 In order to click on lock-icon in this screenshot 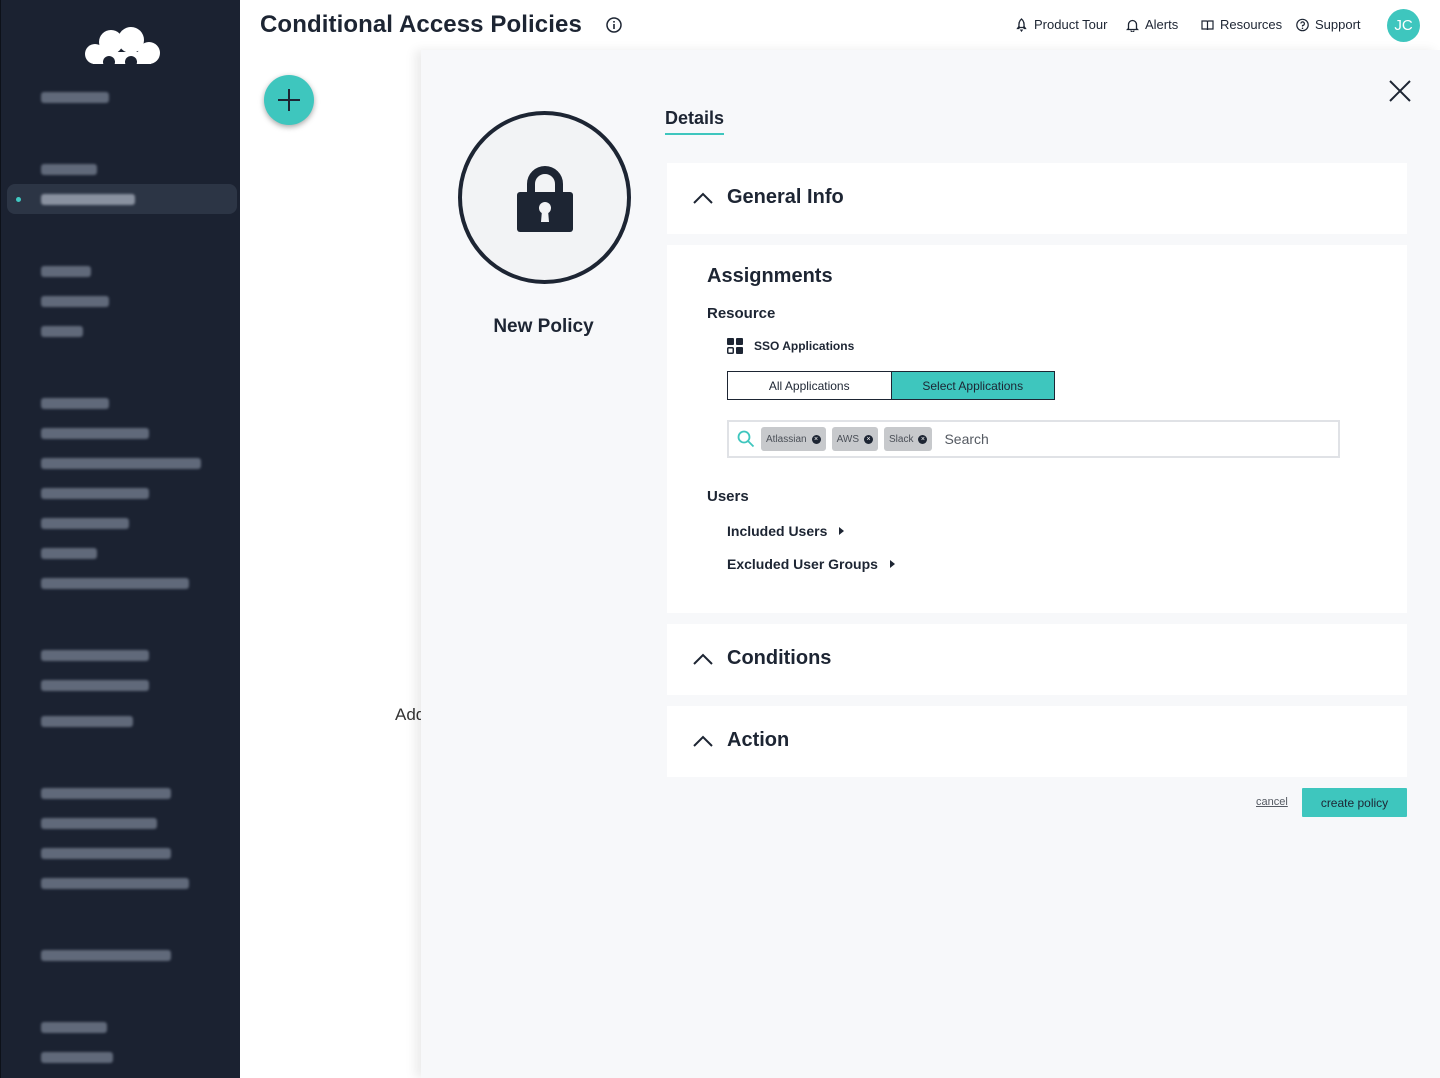, I will do `click(544, 198)`.